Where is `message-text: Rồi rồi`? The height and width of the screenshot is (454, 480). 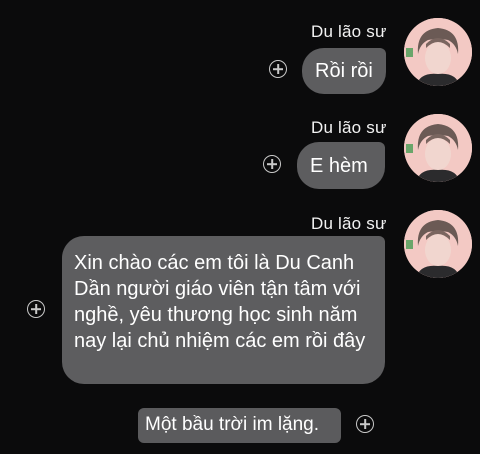
message-text: Rồi rồi is located at coordinates (344, 71).